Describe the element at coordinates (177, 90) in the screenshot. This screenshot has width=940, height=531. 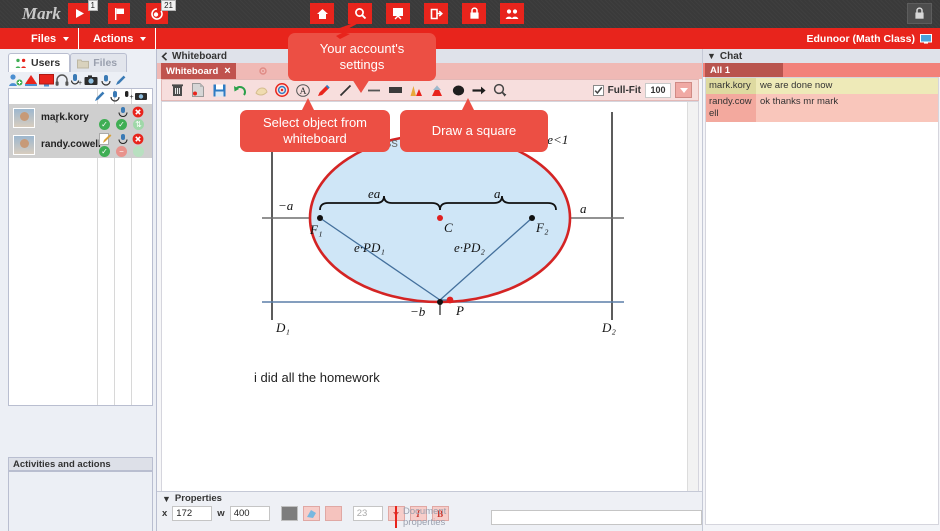
I see `trash-icon` at that location.